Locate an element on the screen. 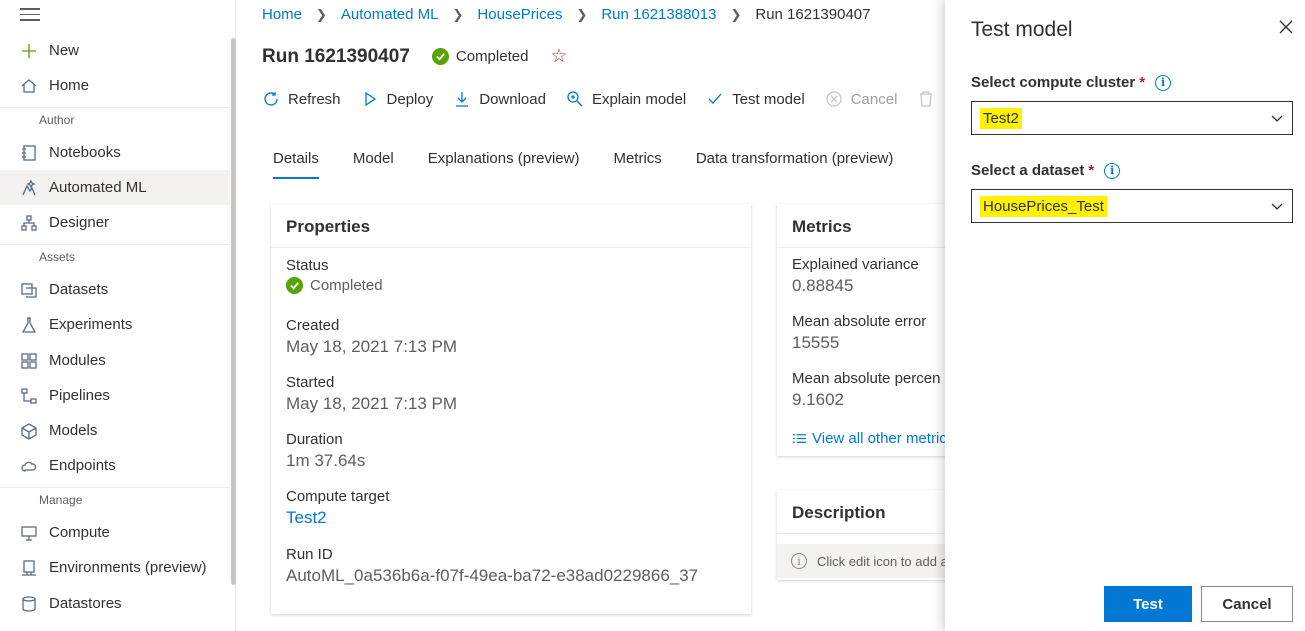 Image resolution: width=1305 pixels, height=631 pixels. breadcrumb-experiment: HousePrices is located at coordinates (519, 14).